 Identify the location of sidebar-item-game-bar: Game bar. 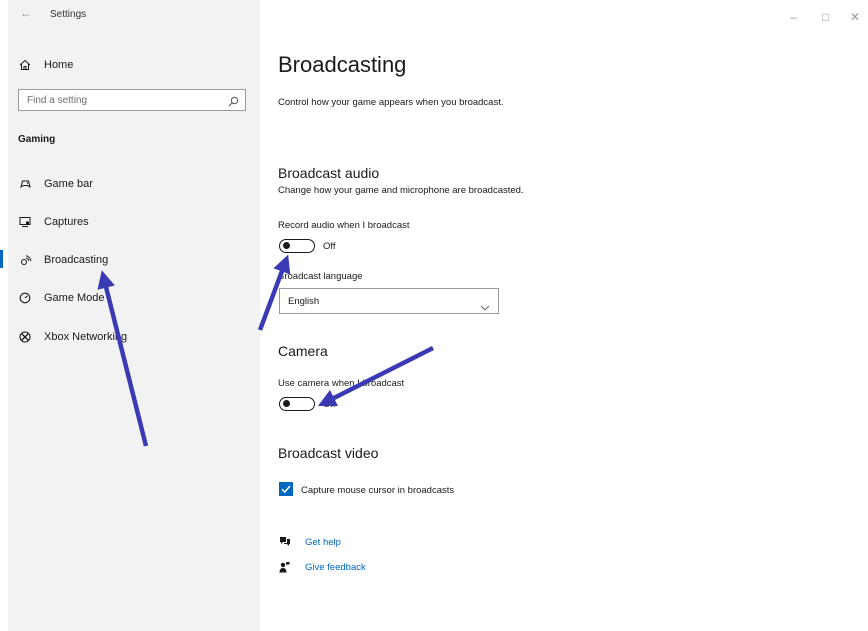
(55, 184).